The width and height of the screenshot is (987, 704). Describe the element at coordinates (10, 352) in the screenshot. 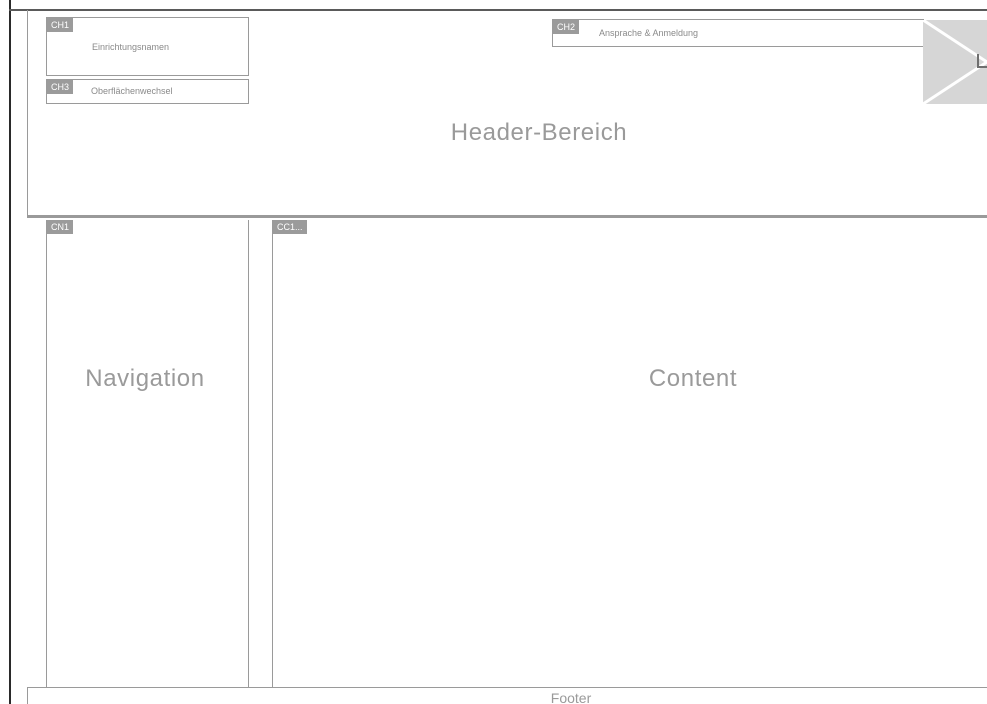

I see `left-page-edge` at that location.